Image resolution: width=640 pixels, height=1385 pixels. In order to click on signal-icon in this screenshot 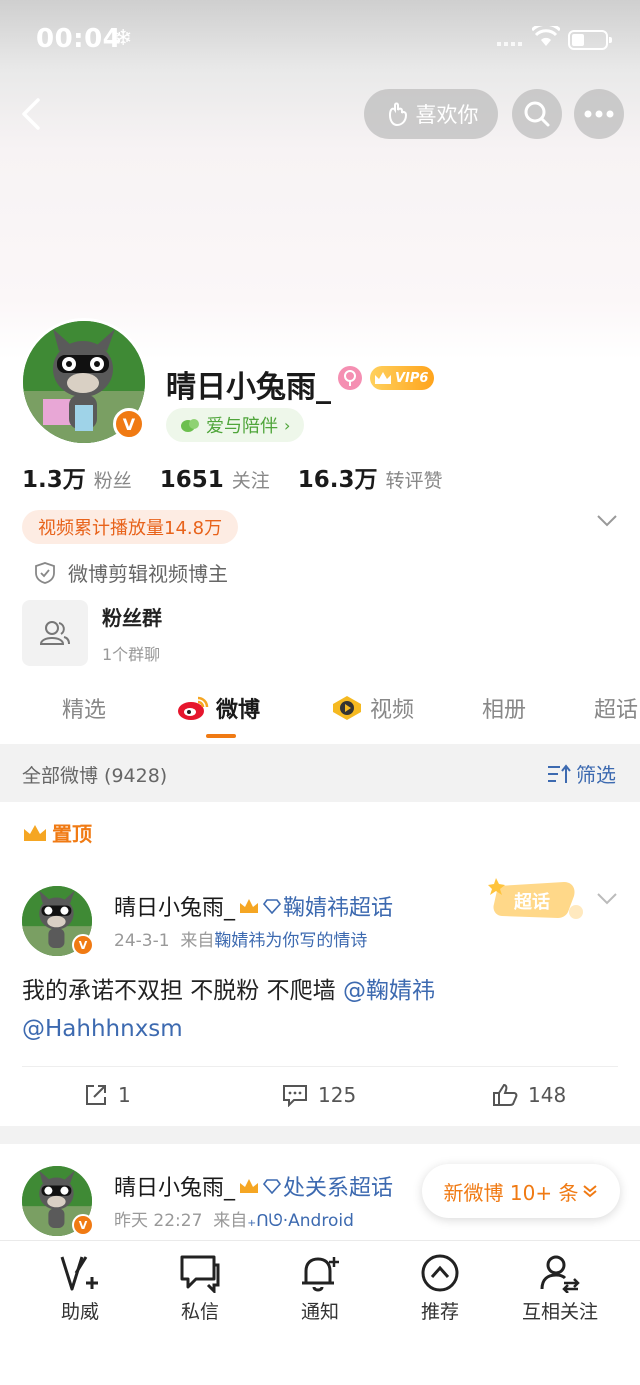, I will do `click(510, 44)`.